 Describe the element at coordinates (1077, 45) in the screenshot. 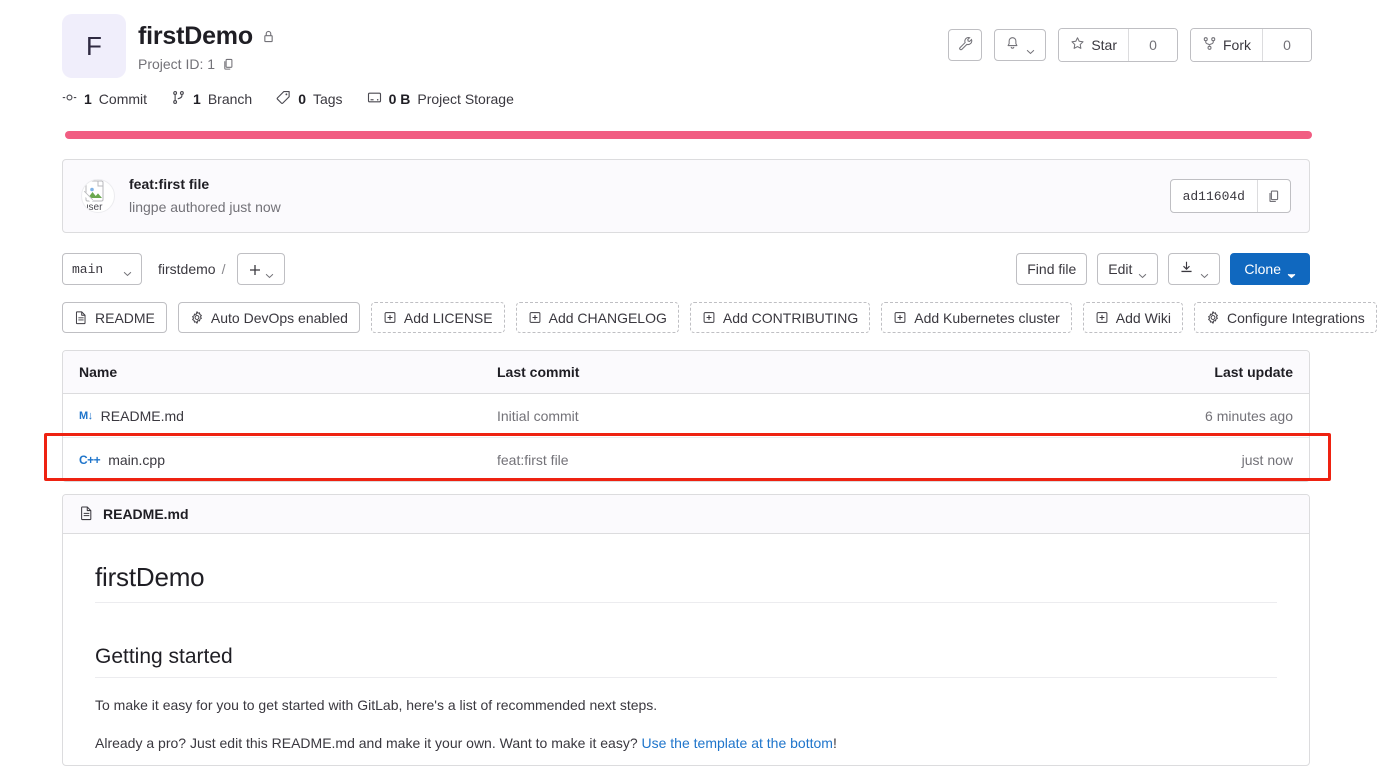

I see `star-icon` at that location.